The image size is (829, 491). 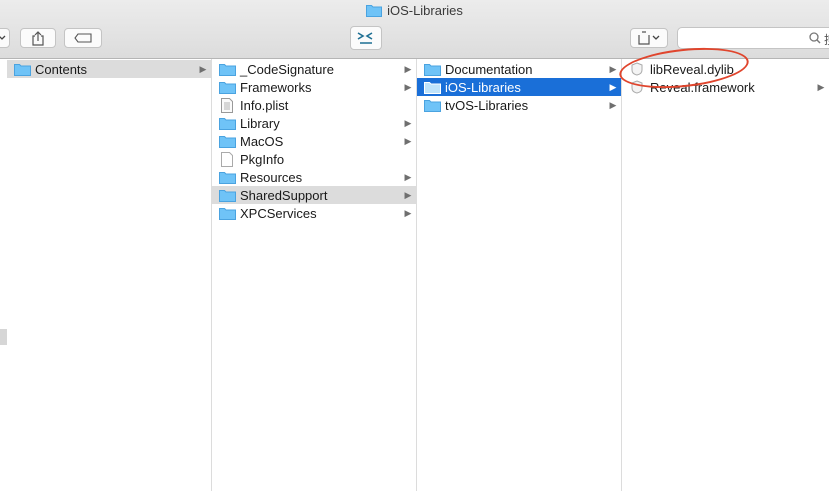 I want to click on column-2-item: PkgInfo, so click(x=314, y=159).